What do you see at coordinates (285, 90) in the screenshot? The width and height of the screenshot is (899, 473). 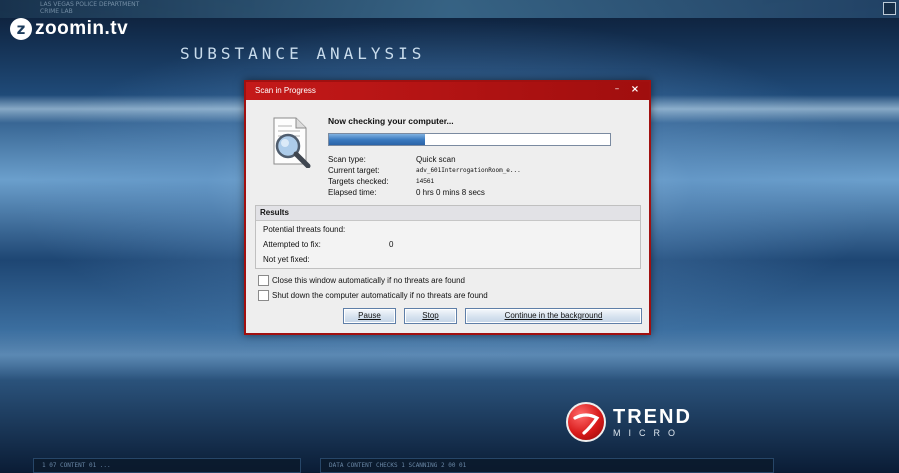 I see `dialog-title: Scan in Progress` at bounding box center [285, 90].